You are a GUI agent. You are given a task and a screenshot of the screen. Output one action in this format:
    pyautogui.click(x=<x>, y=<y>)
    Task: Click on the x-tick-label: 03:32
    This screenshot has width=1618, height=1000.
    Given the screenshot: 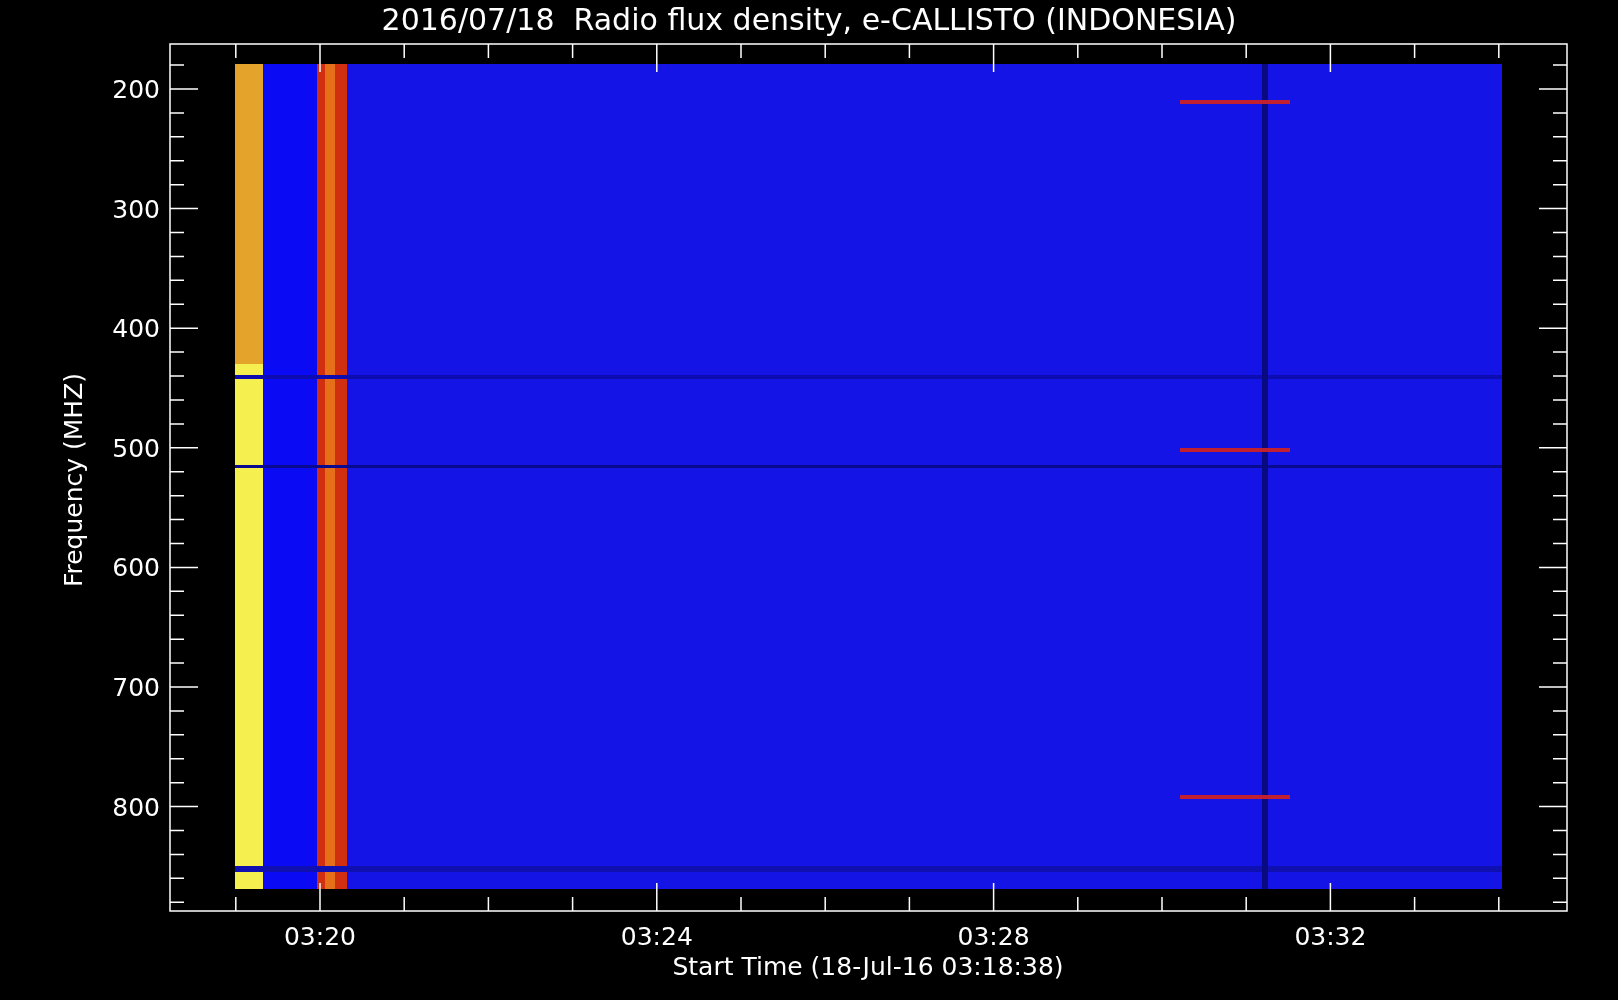 What is the action you would take?
    pyautogui.click(x=1330, y=936)
    